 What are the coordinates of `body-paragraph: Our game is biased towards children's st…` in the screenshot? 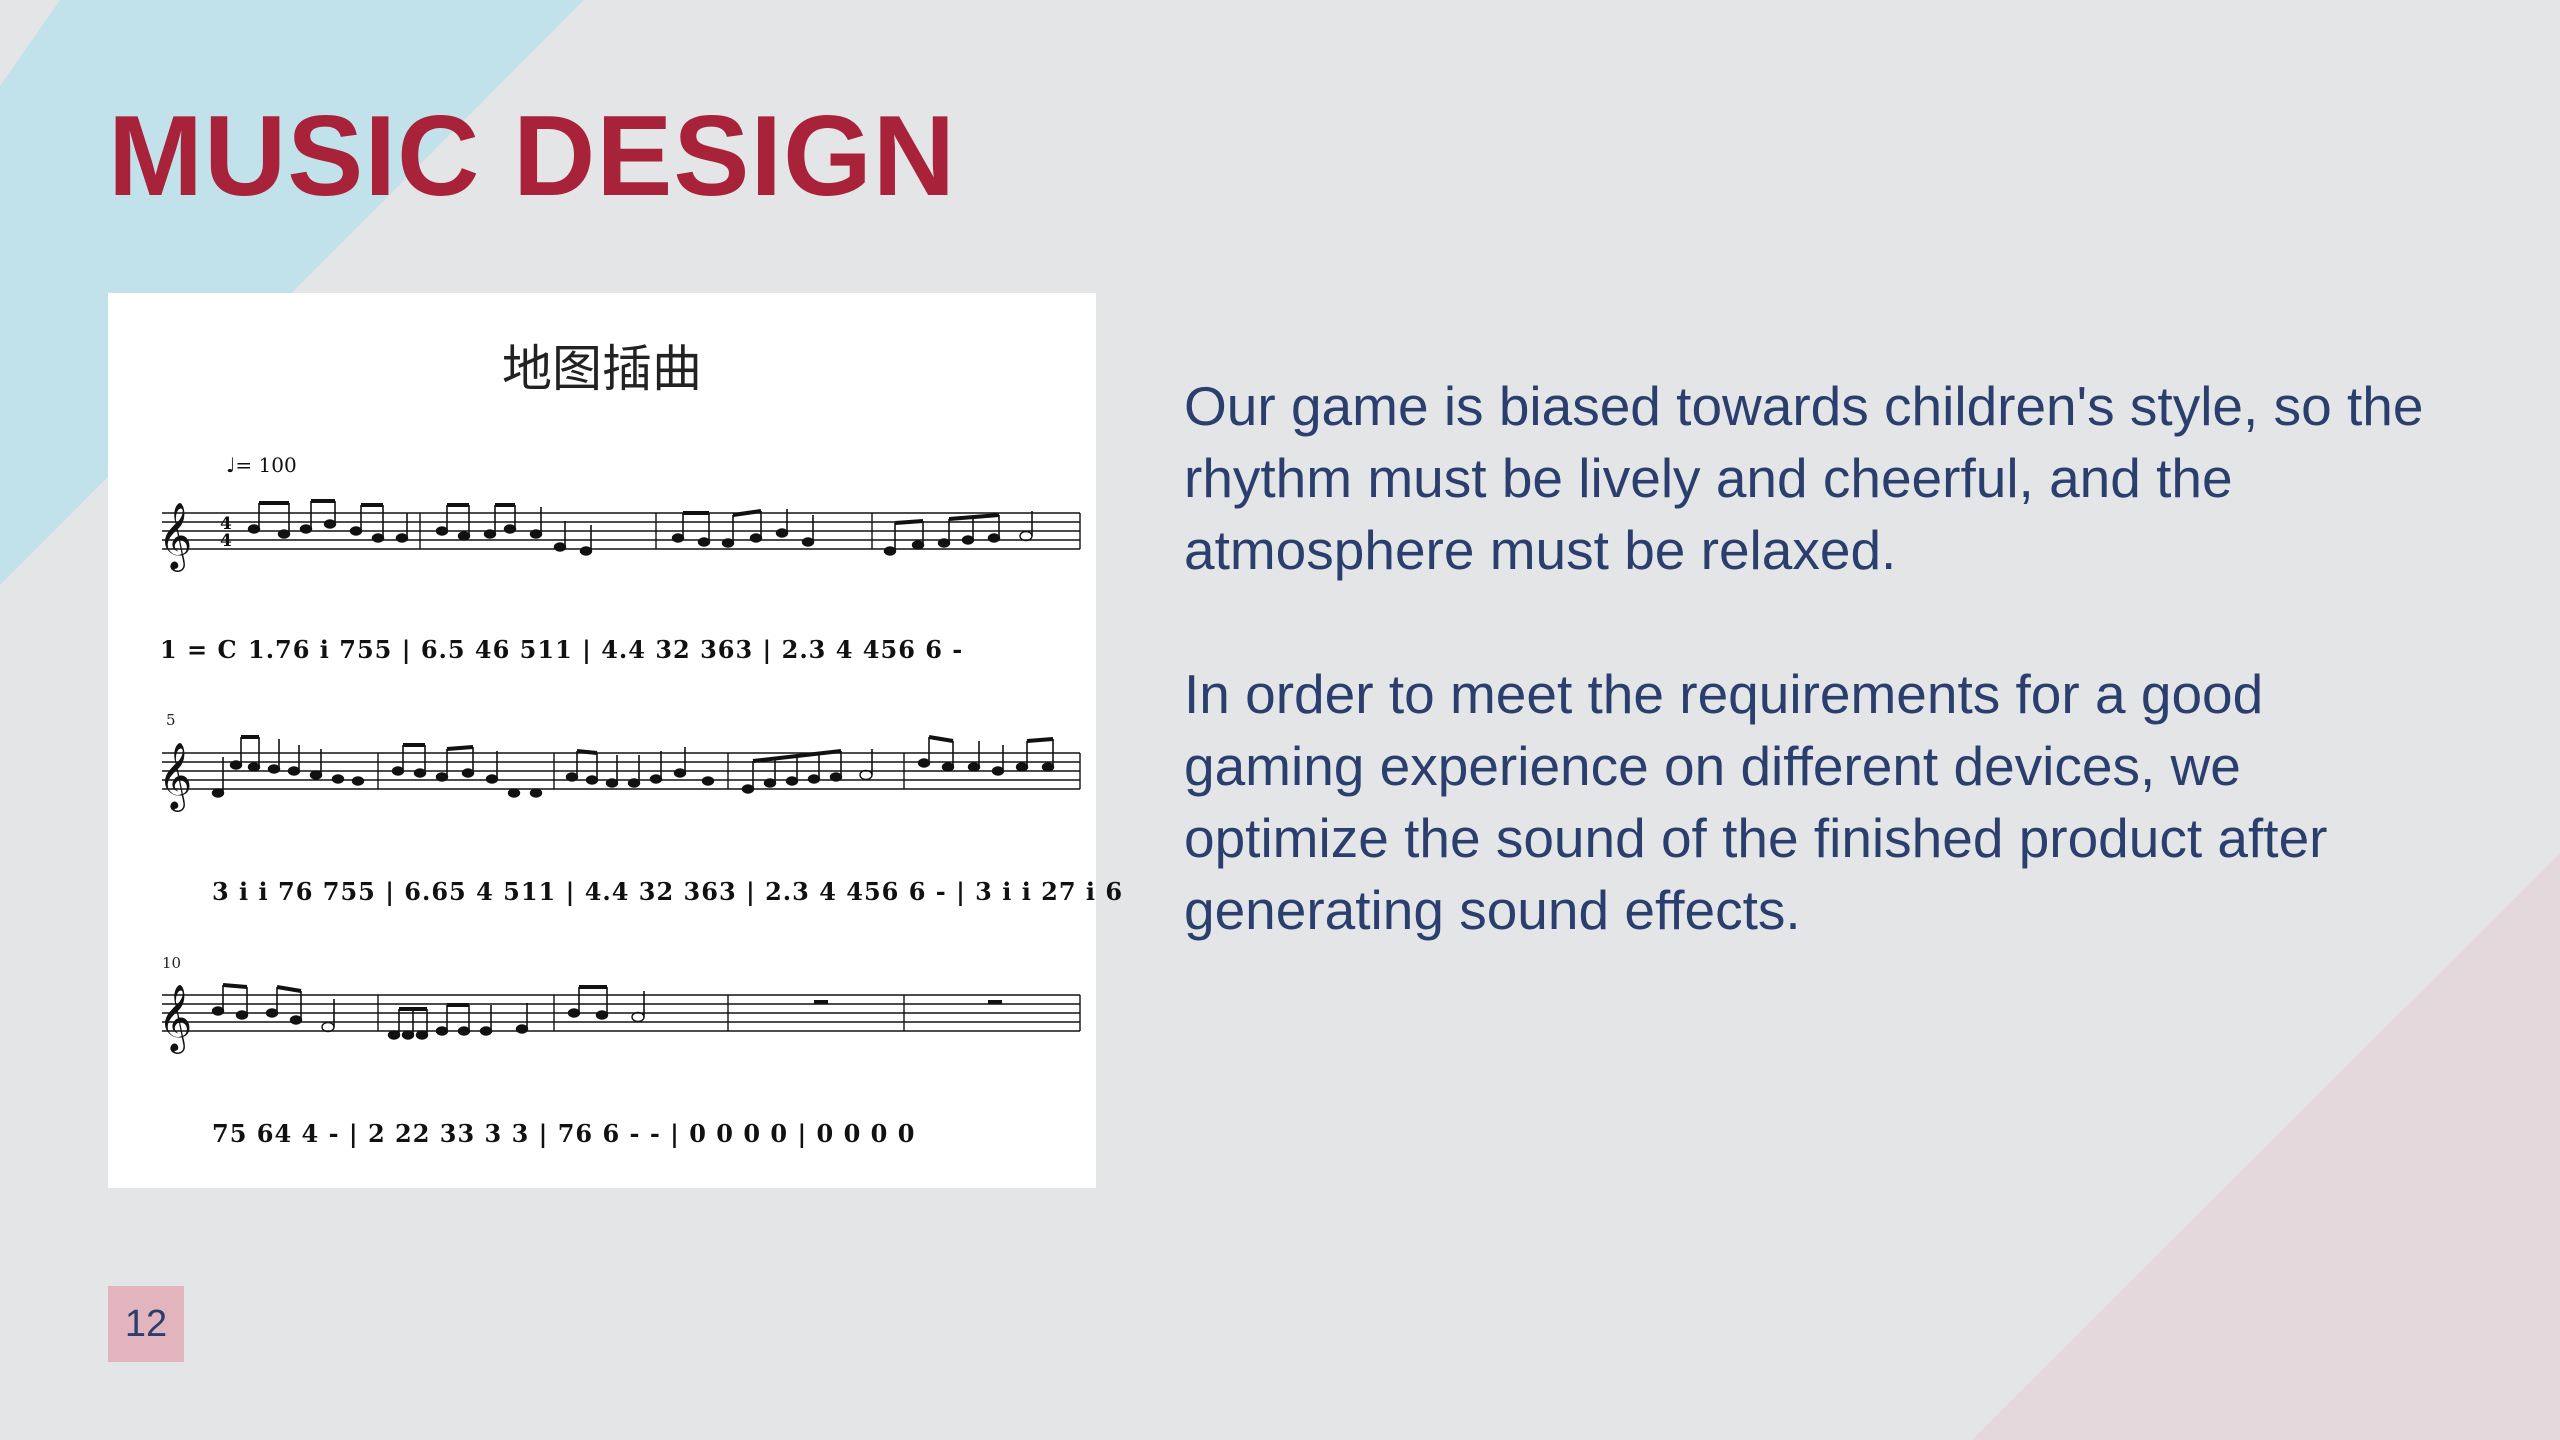 It's located at (1804, 478).